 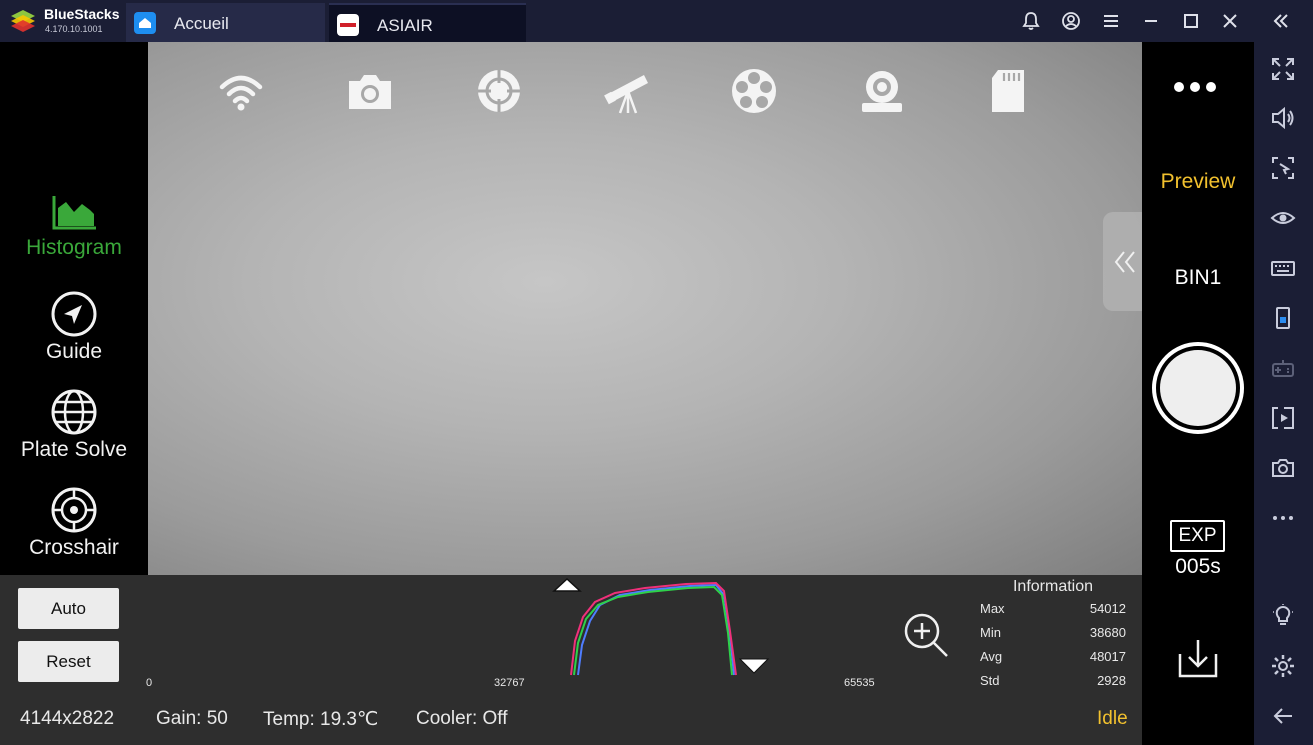 What do you see at coordinates (74, 412) in the screenshot?
I see `globe-icon` at bounding box center [74, 412].